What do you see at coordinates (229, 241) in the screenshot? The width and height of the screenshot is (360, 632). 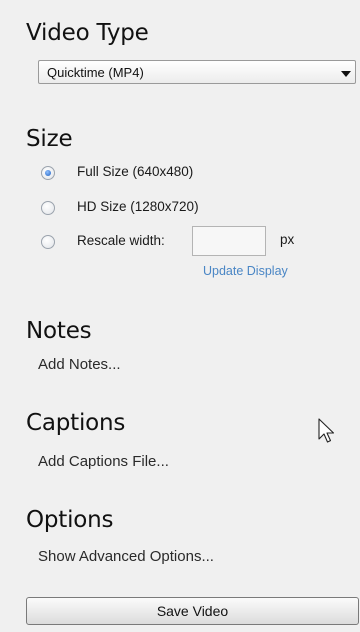 I see `rescale-width-input` at bounding box center [229, 241].